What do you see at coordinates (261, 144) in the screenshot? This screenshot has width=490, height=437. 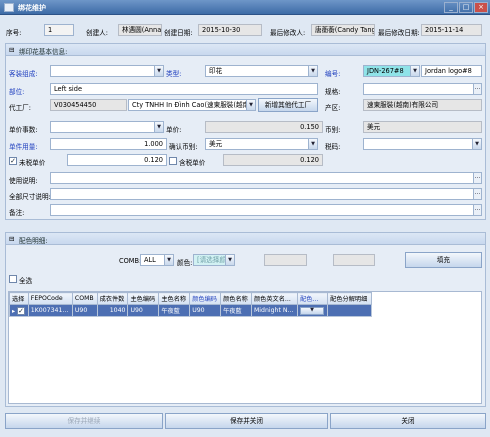 I see `confirm-currency-dropdown: 美元 ▼` at bounding box center [261, 144].